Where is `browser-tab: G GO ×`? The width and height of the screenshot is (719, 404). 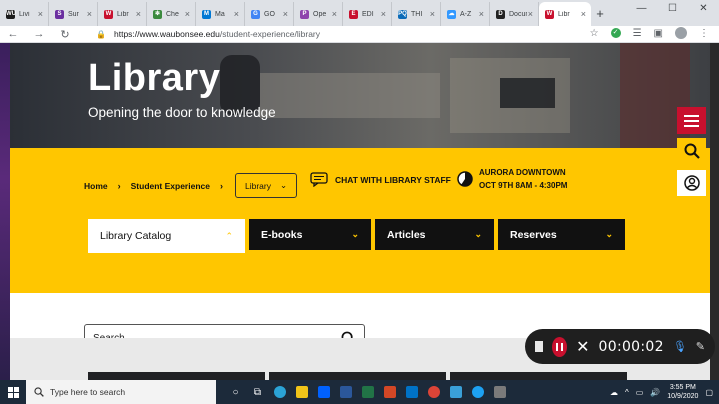
browser-tab: G GO × is located at coordinates (269, 14).